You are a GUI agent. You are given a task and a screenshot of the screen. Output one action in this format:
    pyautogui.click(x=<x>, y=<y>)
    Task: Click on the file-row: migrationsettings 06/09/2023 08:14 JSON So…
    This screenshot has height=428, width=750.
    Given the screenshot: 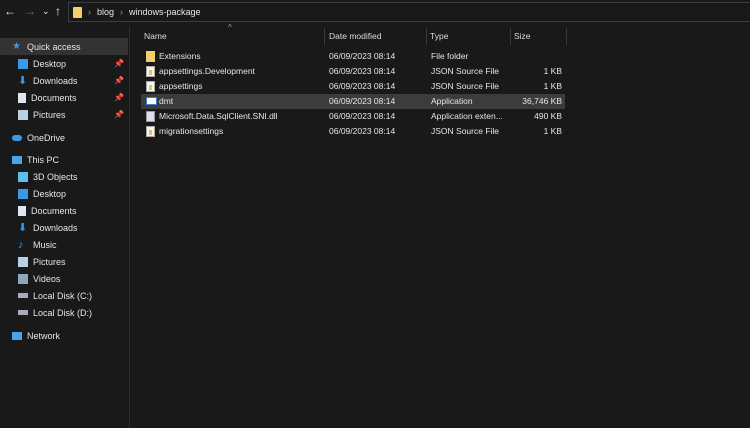 What is the action you would take?
    pyautogui.click(x=353, y=131)
    